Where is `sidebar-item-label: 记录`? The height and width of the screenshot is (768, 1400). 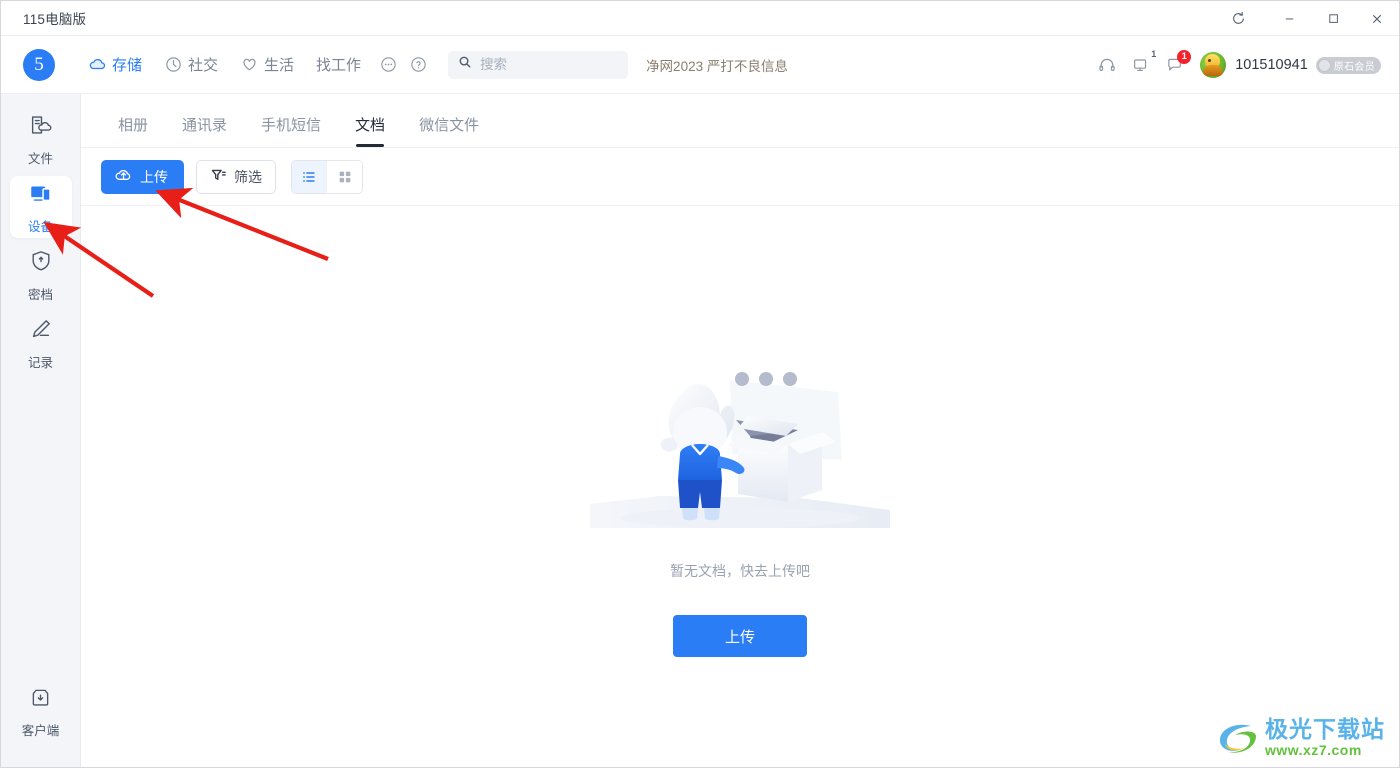 sidebar-item-label: 记录 is located at coordinates (40, 362).